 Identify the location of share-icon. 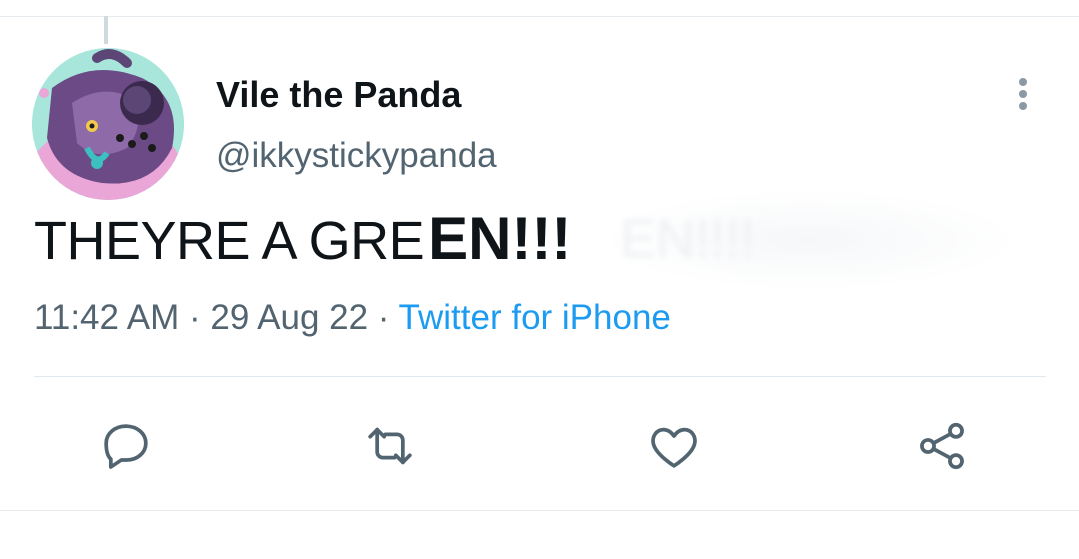
(942, 446).